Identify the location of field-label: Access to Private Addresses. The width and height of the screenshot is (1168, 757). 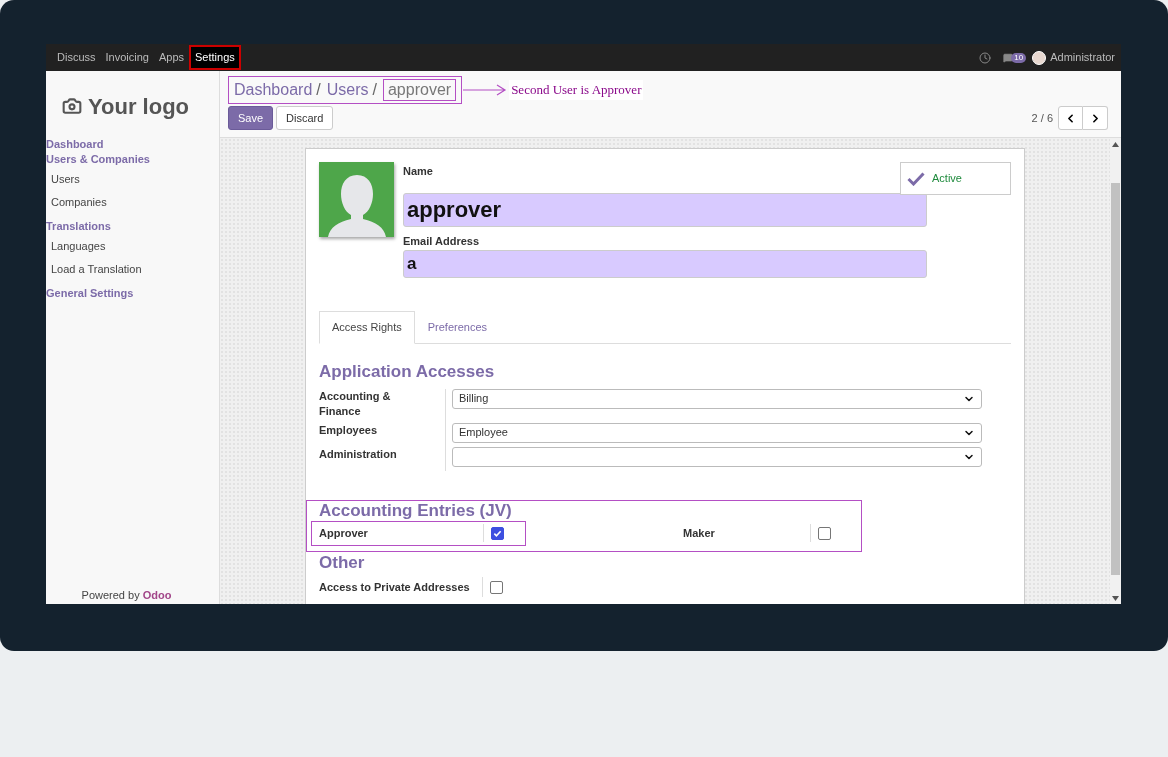
(395, 587).